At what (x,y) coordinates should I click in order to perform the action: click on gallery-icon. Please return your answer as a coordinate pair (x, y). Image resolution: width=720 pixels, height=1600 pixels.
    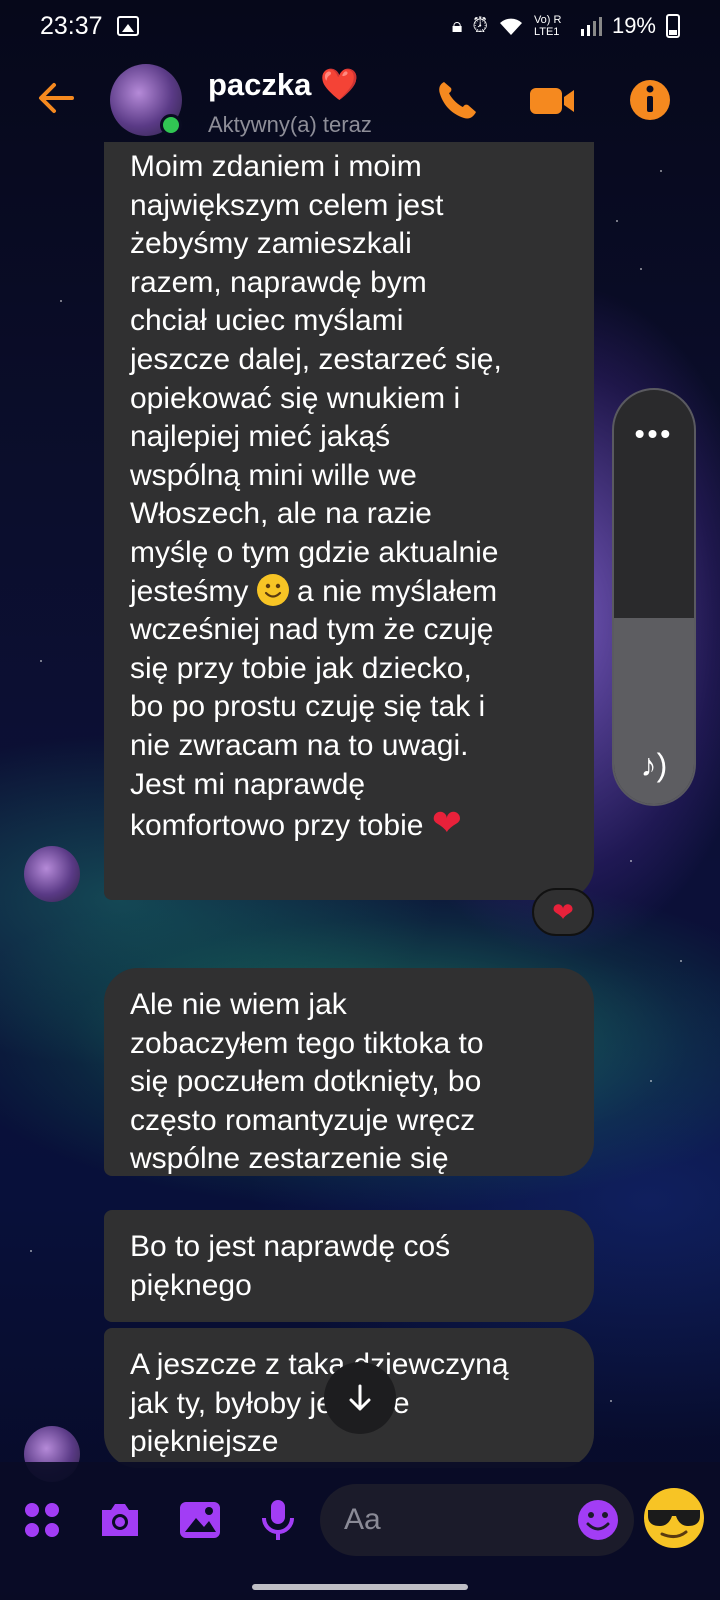
    Looking at the image, I should click on (200, 1520).